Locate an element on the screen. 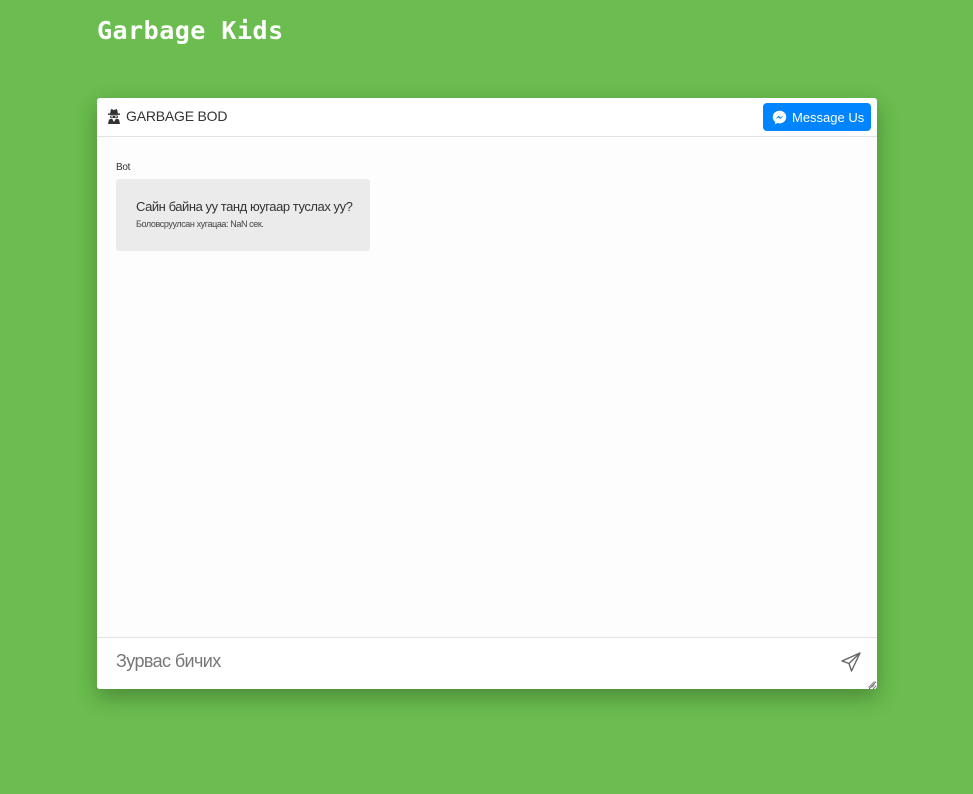  input-bar is located at coordinates (487, 663).